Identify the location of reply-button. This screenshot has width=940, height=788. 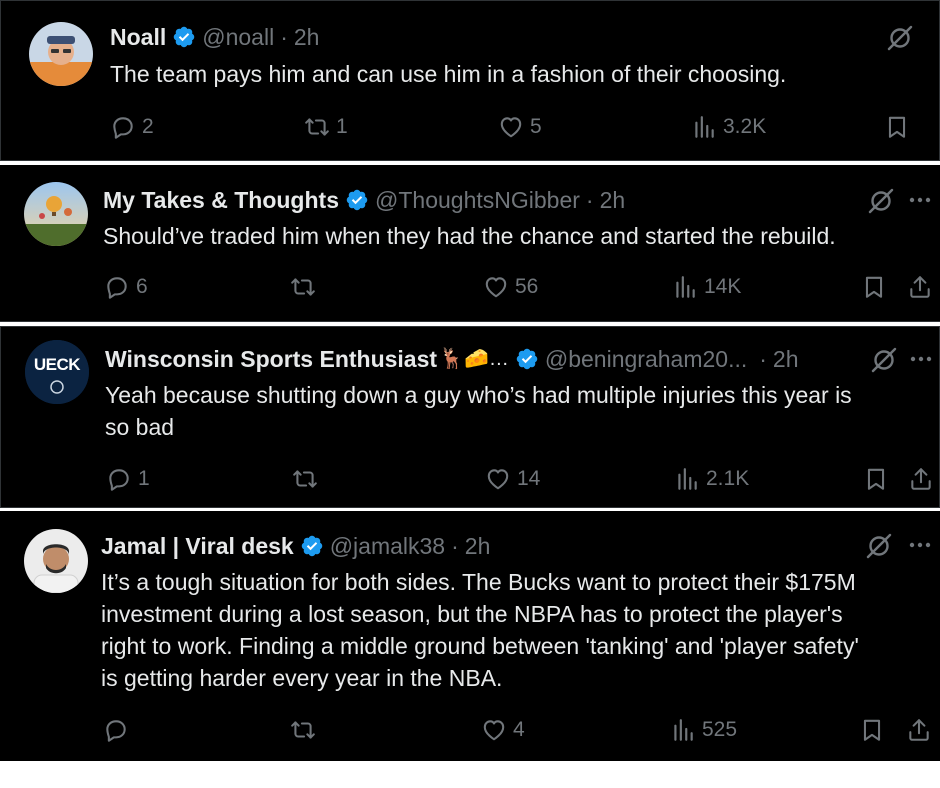
(119, 730).